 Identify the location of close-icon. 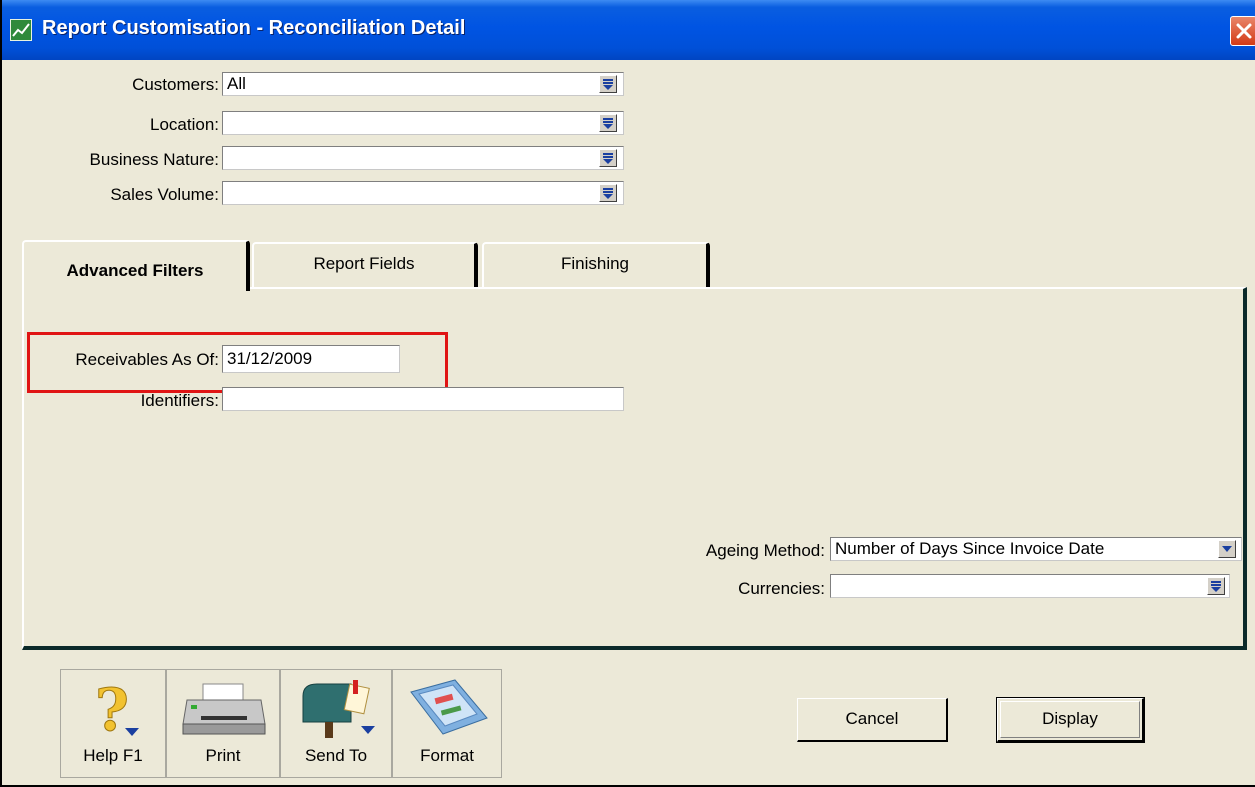
(1244, 31).